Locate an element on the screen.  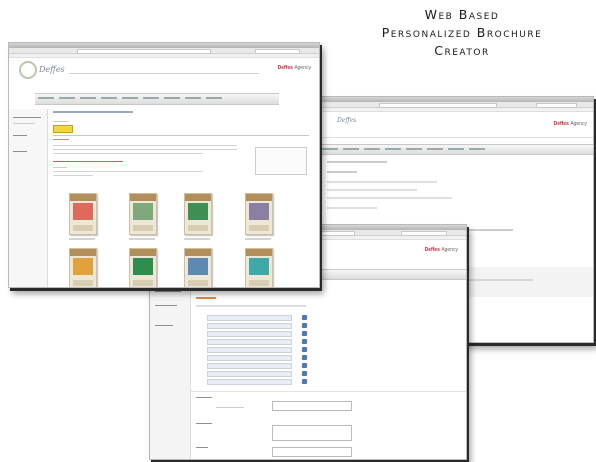
page-heading: Web Based Personalized Brochure Creator is located at coordinates (462, 33).